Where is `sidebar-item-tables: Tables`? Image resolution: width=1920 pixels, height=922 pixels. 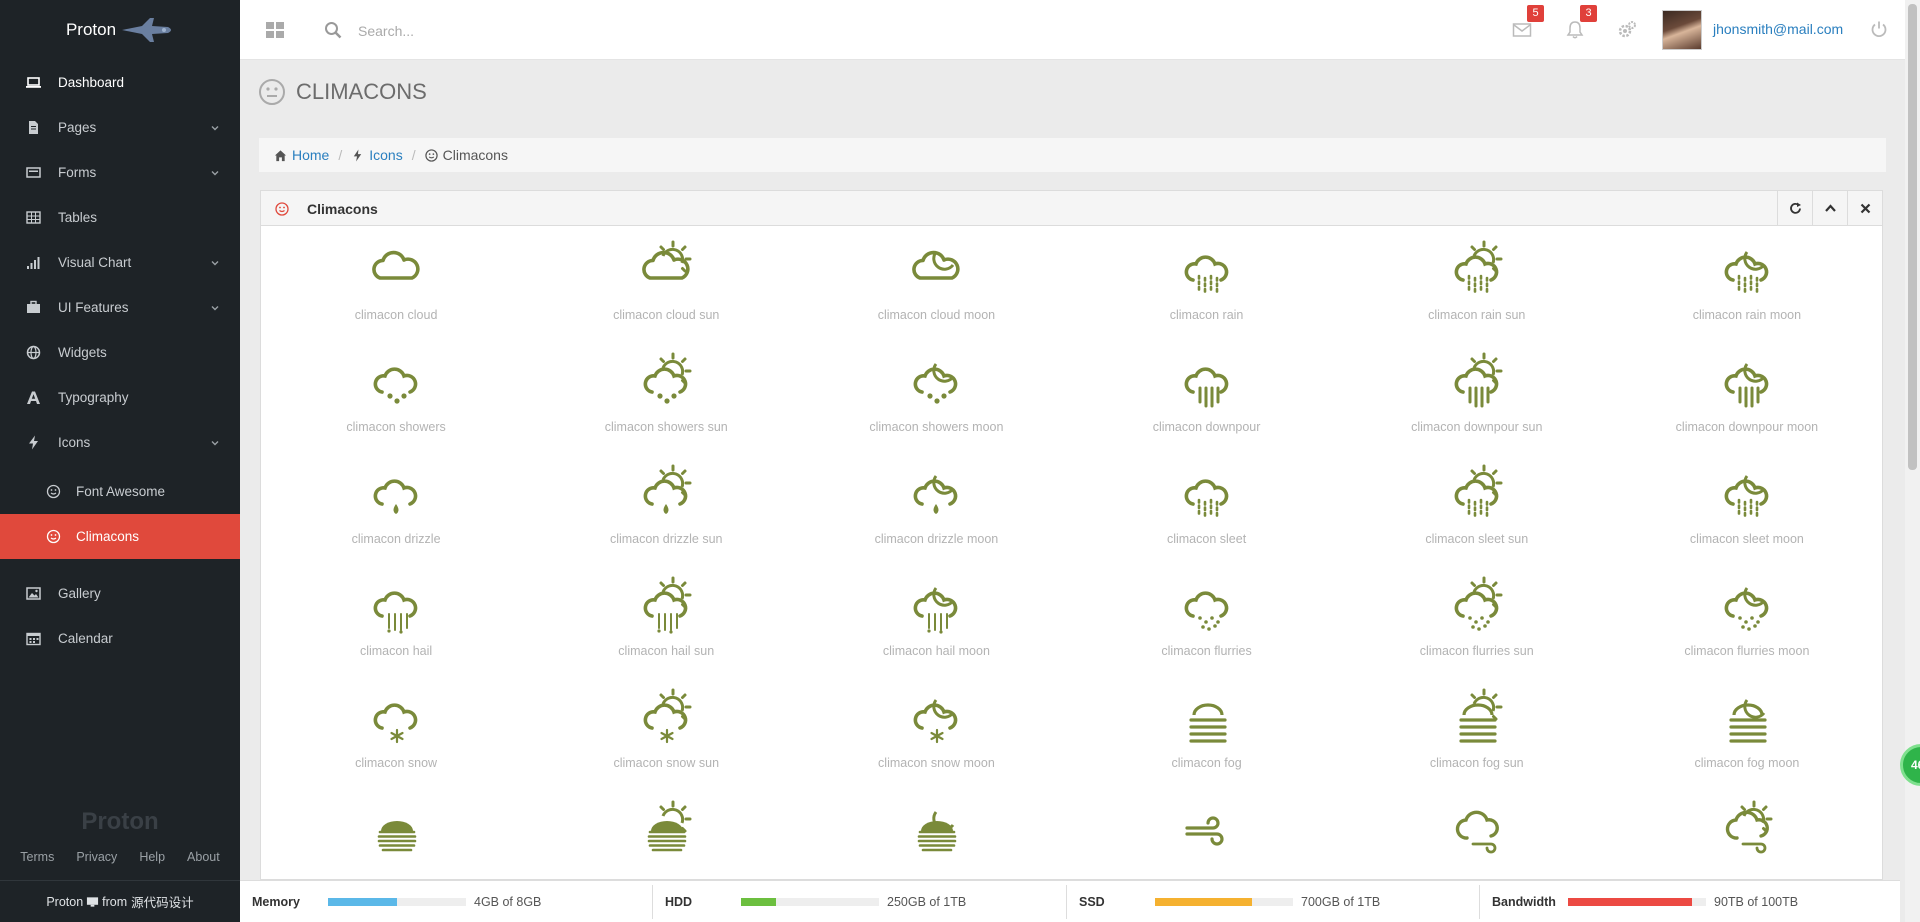 sidebar-item-tables: Tables is located at coordinates (120, 217).